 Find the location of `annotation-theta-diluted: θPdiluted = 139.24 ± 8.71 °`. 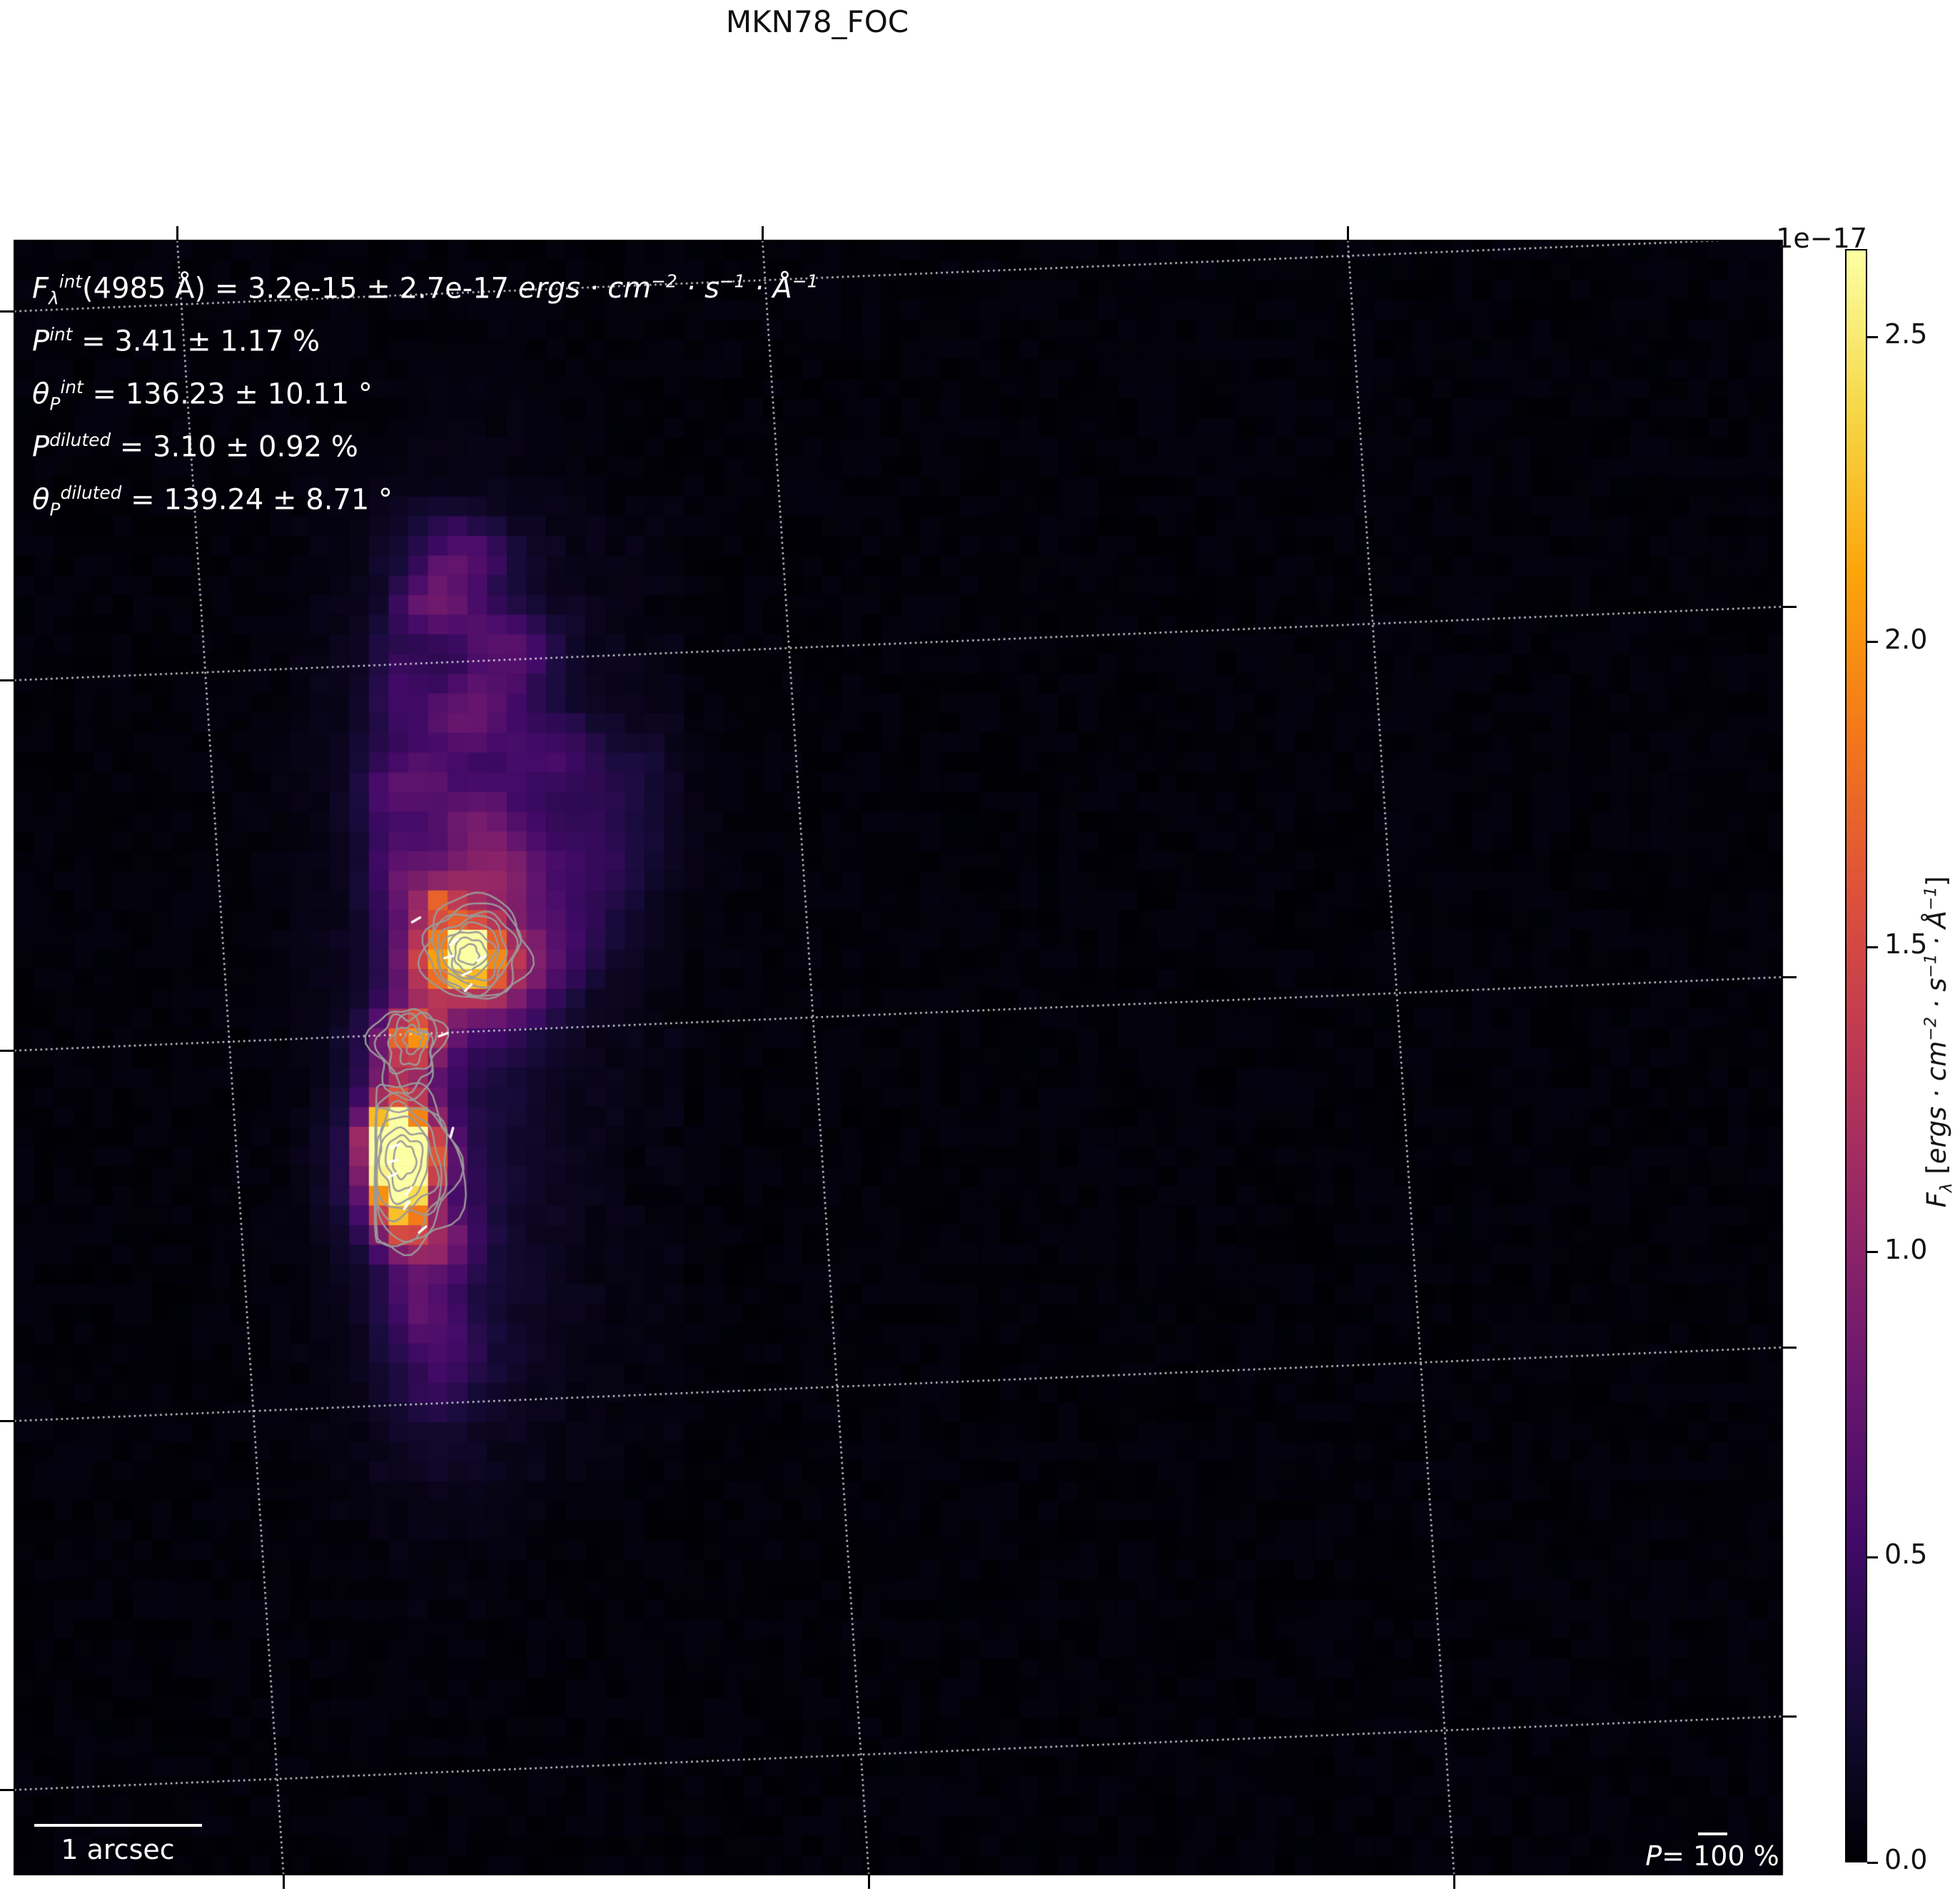

annotation-theta-diluted: θPdiluted = 139.24 ± 8.71 ° is located at coordinates (212, 501).